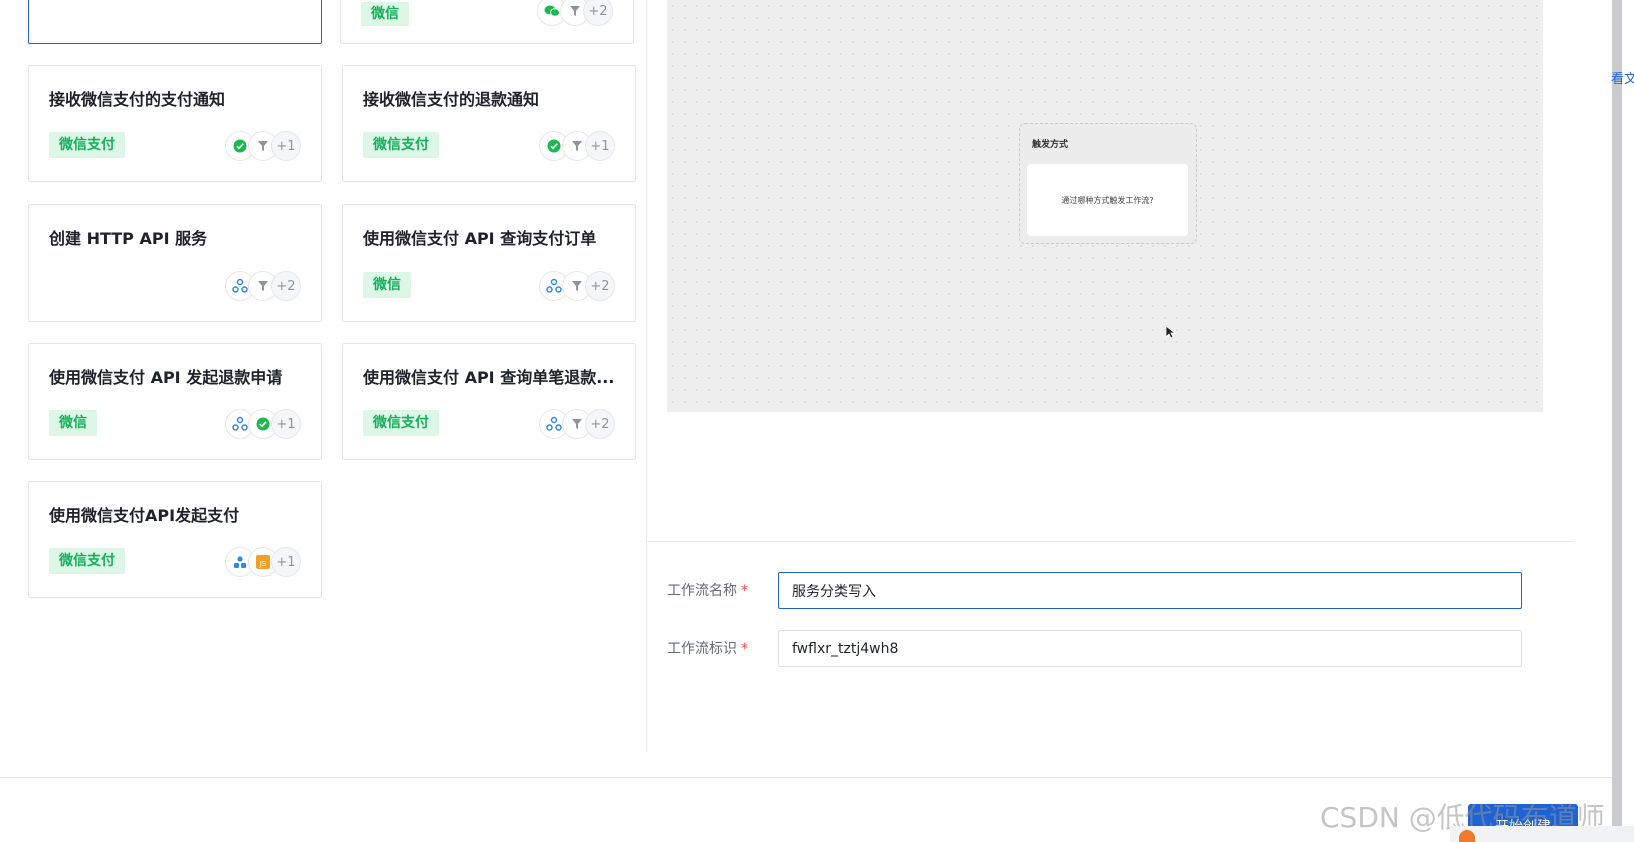 This screenshot has width=1634, height=842. Describe the element at coordinates (1050, 145) in the screenshot. I see `trigger-node-title: 触发方式` at that location.